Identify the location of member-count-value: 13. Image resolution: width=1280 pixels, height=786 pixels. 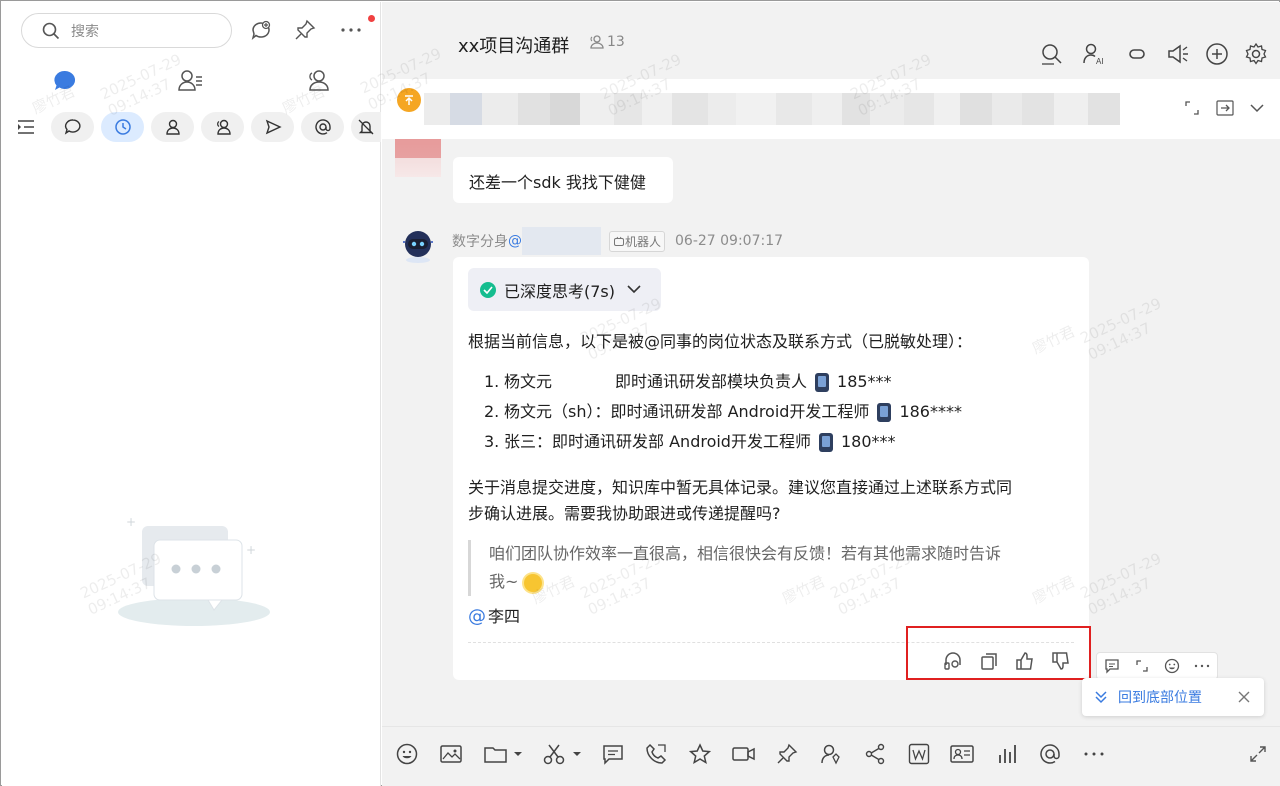
(616, 42).